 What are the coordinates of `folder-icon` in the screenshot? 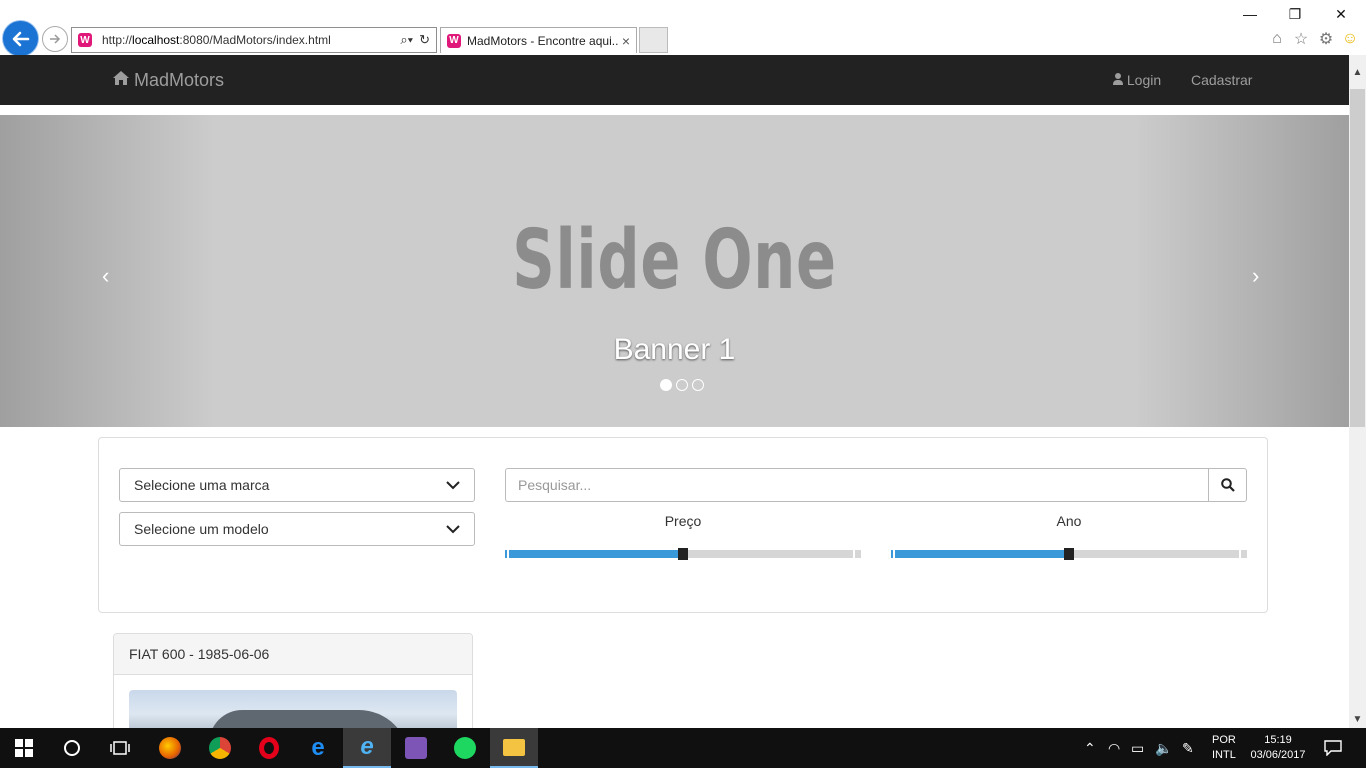 It's located at (514, 747).